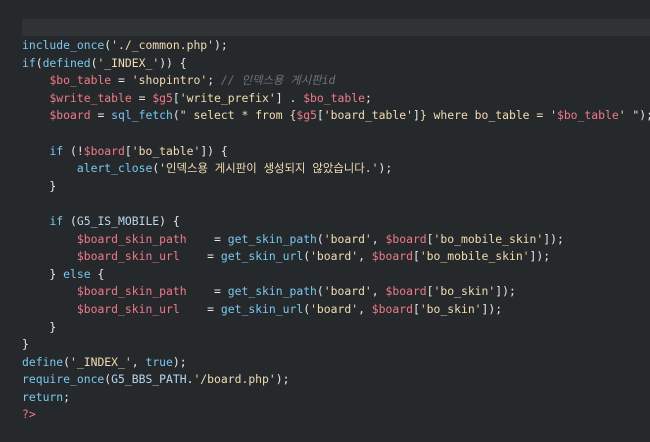 The image size is (650, 442). I want to click on code-token: ?>, so click(29, 414).